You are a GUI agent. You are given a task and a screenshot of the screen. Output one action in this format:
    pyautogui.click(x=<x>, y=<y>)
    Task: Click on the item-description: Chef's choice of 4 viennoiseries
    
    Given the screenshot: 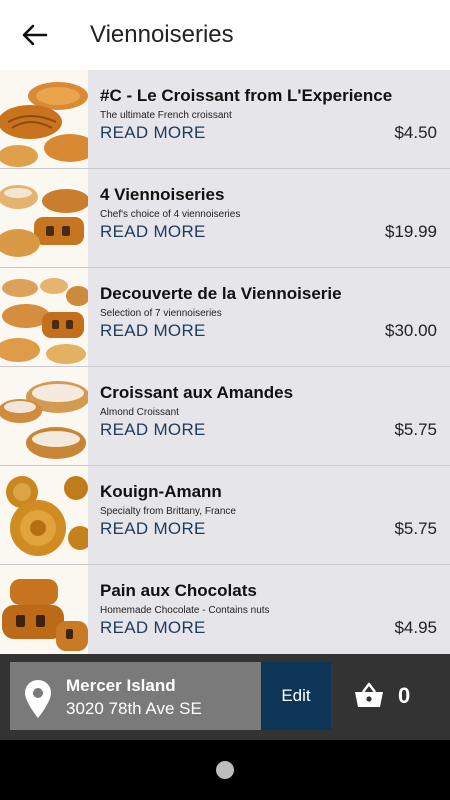 What is the action you would take?
    pyautogui.click(x=170, y=214)
    